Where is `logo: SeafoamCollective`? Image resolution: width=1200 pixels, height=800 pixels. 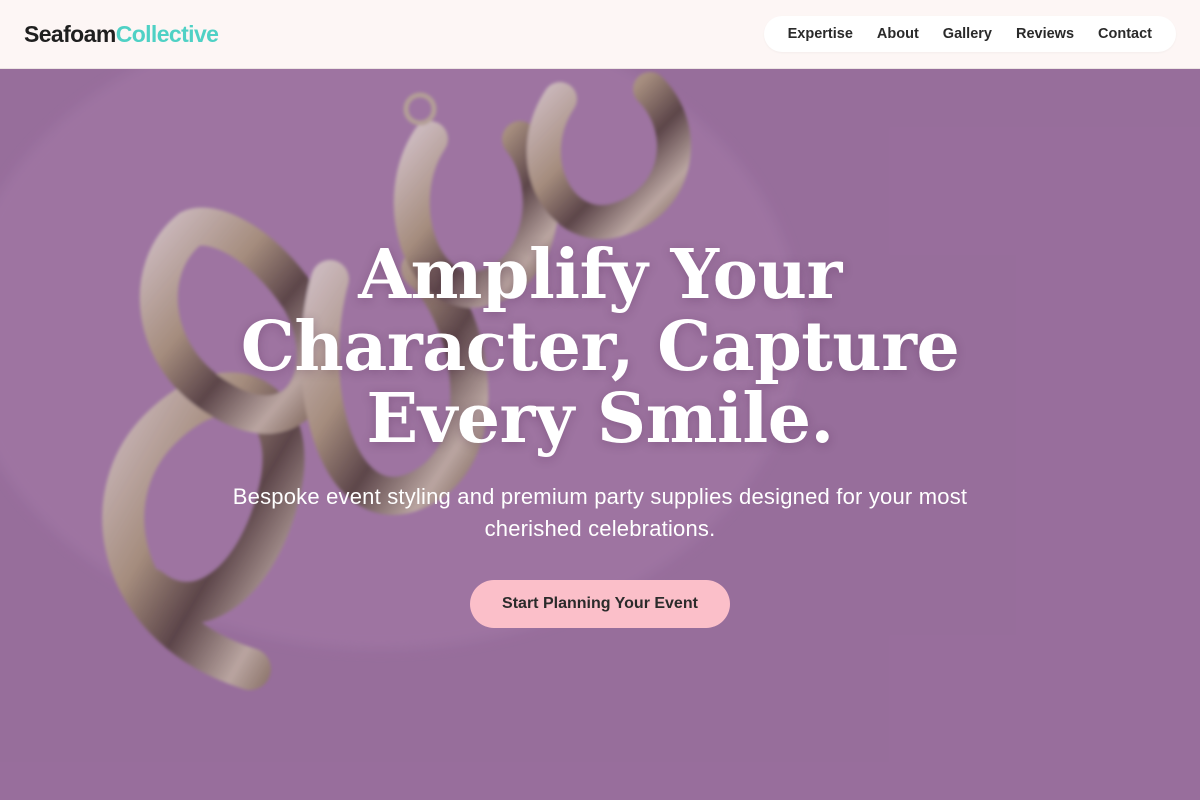
logo: SeafoamCollective is located at coordinates (121, 34).